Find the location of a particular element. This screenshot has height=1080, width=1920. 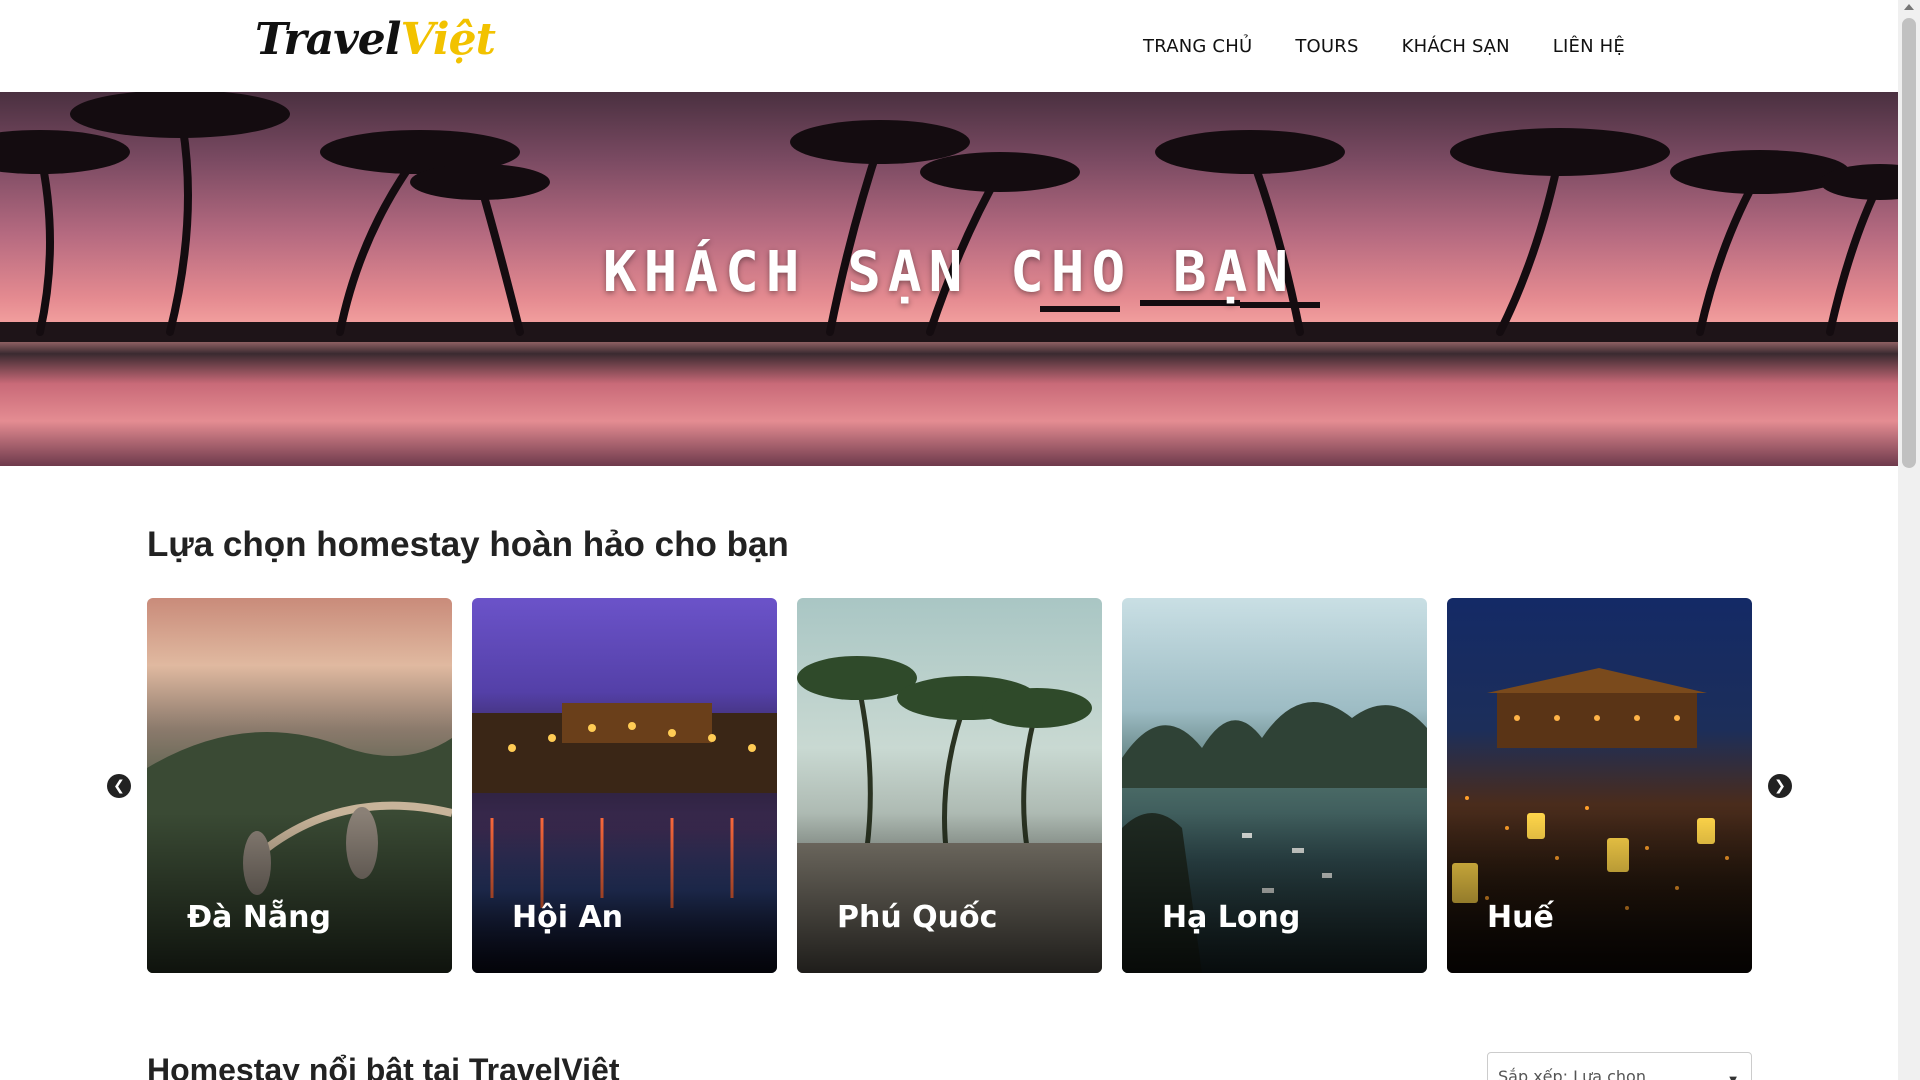

nav-tours: TOURS is located at coordinates (1326, 46).